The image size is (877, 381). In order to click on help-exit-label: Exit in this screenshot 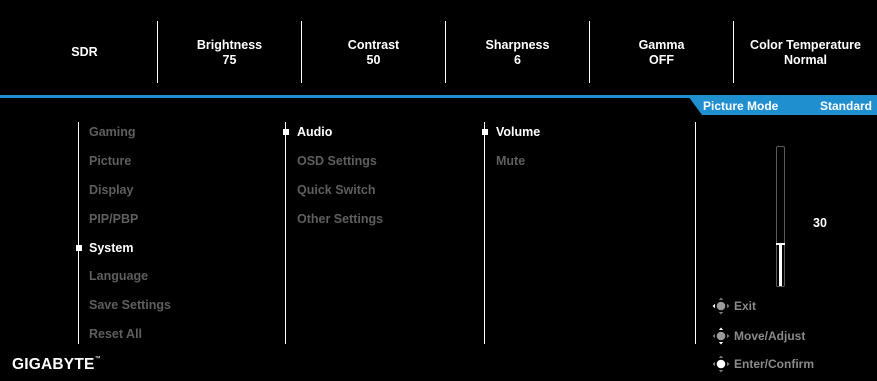, I will do `click(745, 306)`.